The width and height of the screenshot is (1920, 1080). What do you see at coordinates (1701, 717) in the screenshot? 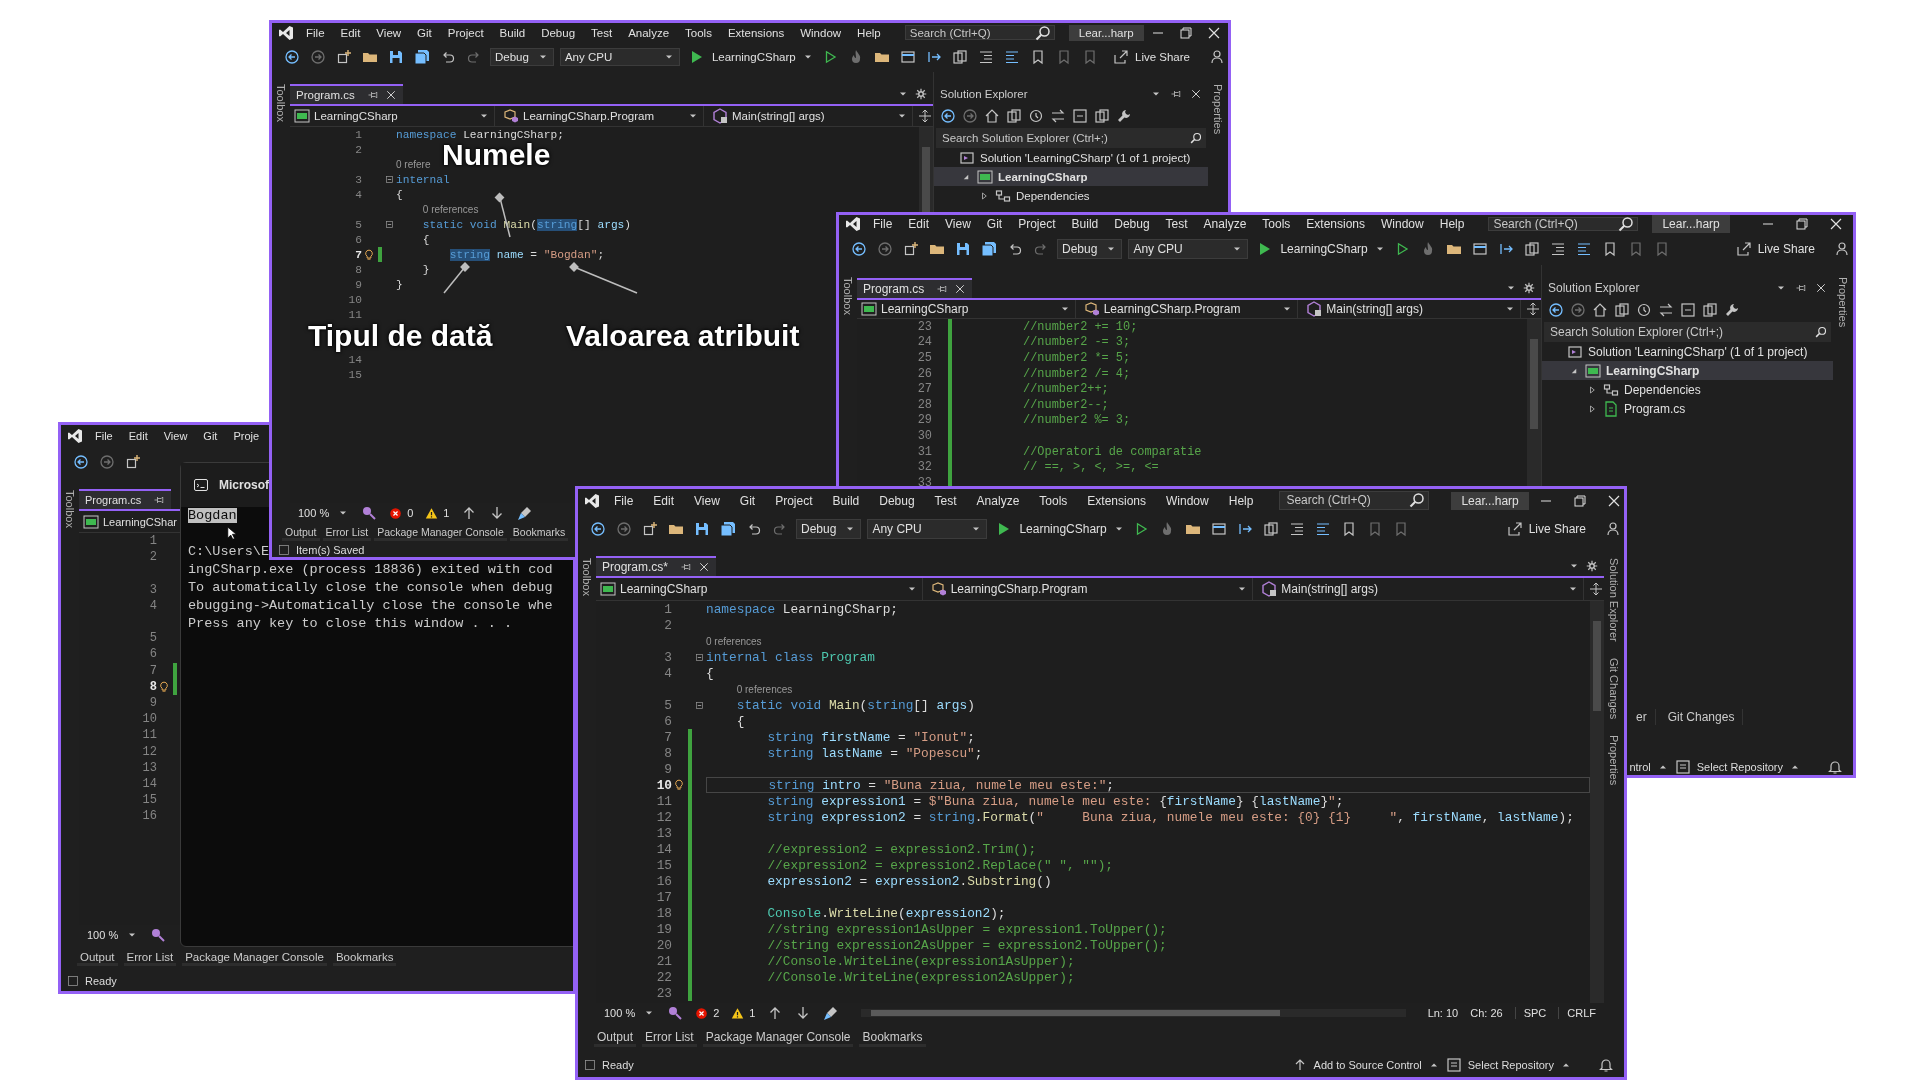
I see `panel-tab: Git Changes` at bounding box center [1701, 717].